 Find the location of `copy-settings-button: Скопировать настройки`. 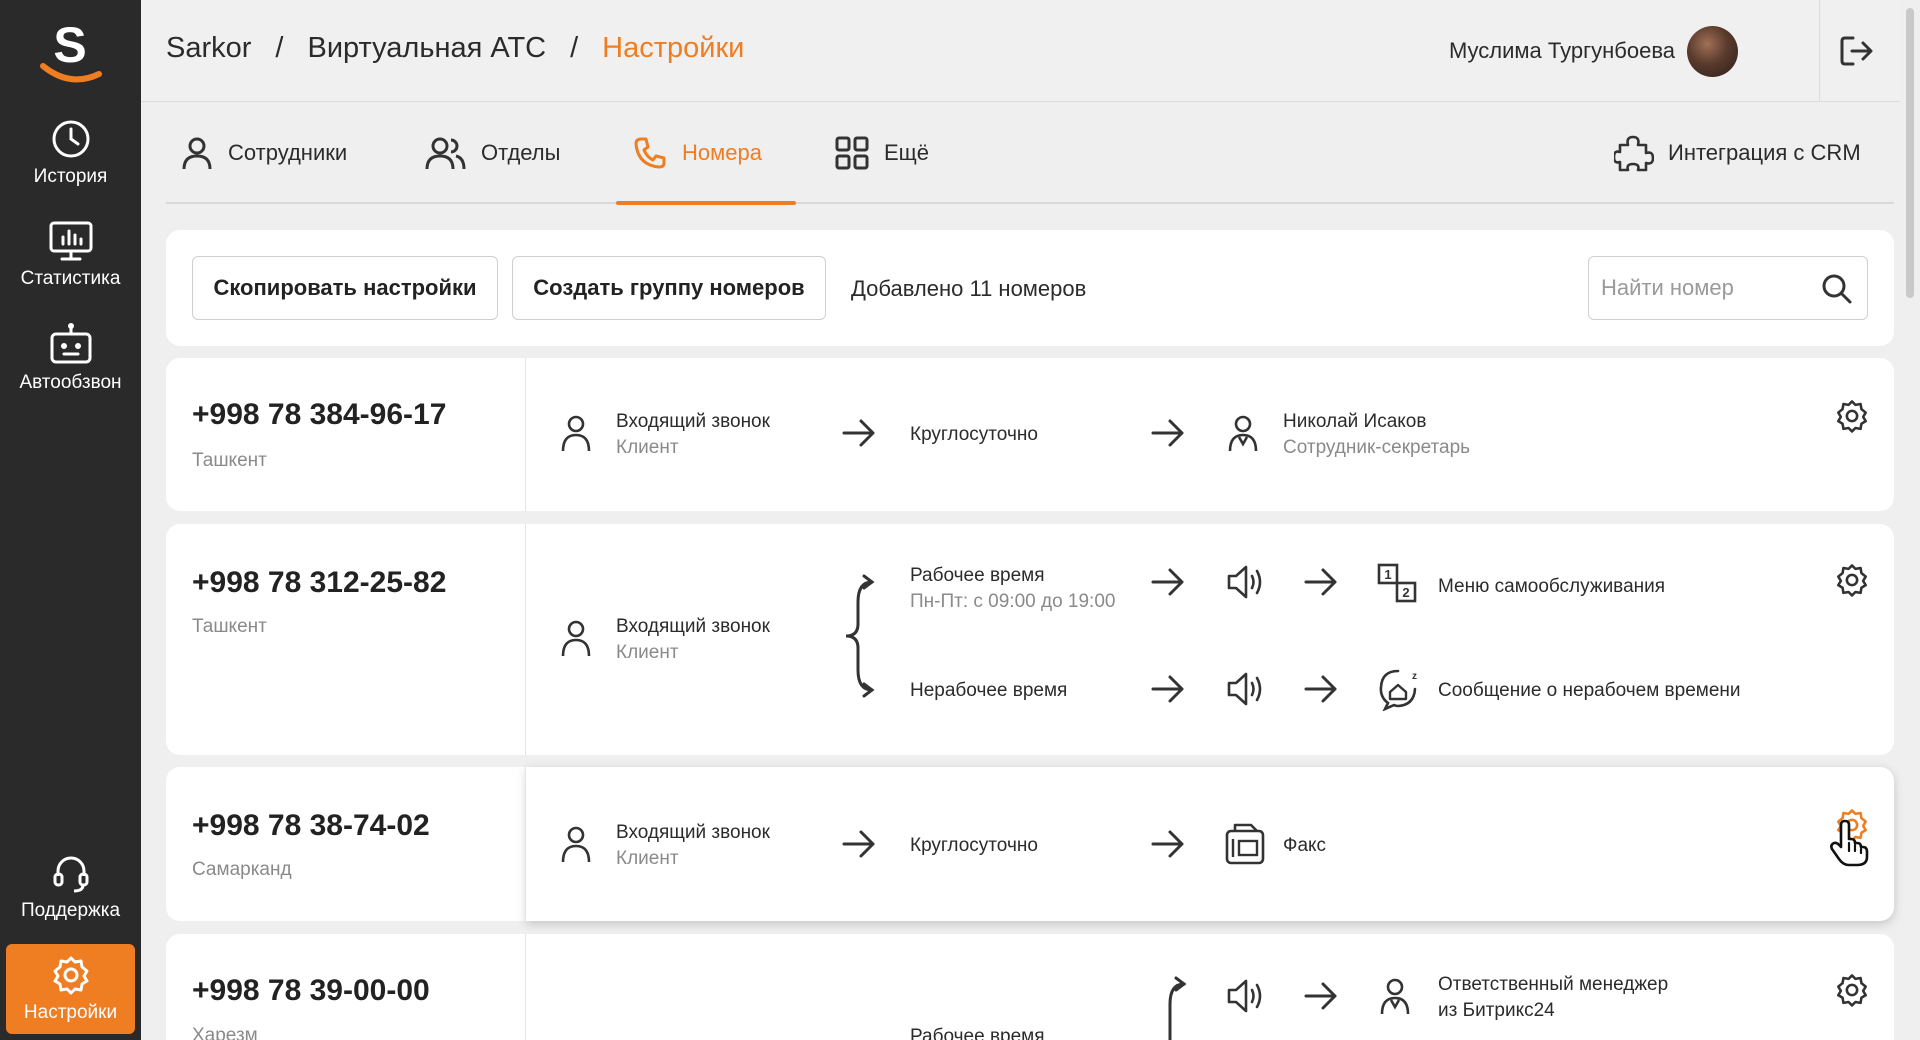

copy-settings-button: Скопировать настройки is located at coordinates (345, 288).